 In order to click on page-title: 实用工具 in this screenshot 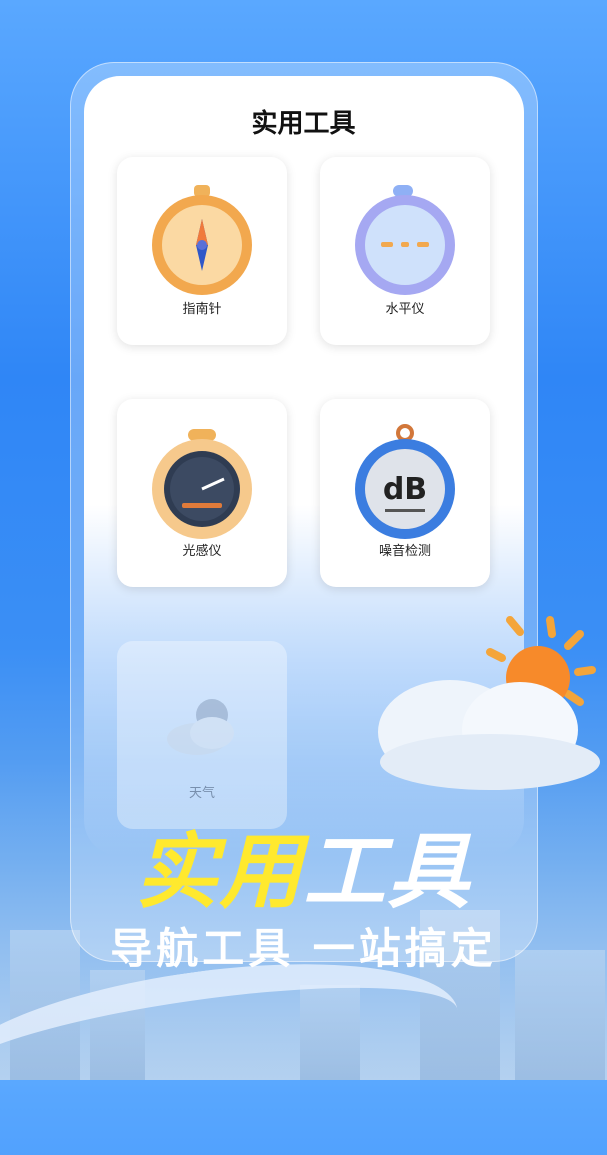, I will do `click(303, 124)`.